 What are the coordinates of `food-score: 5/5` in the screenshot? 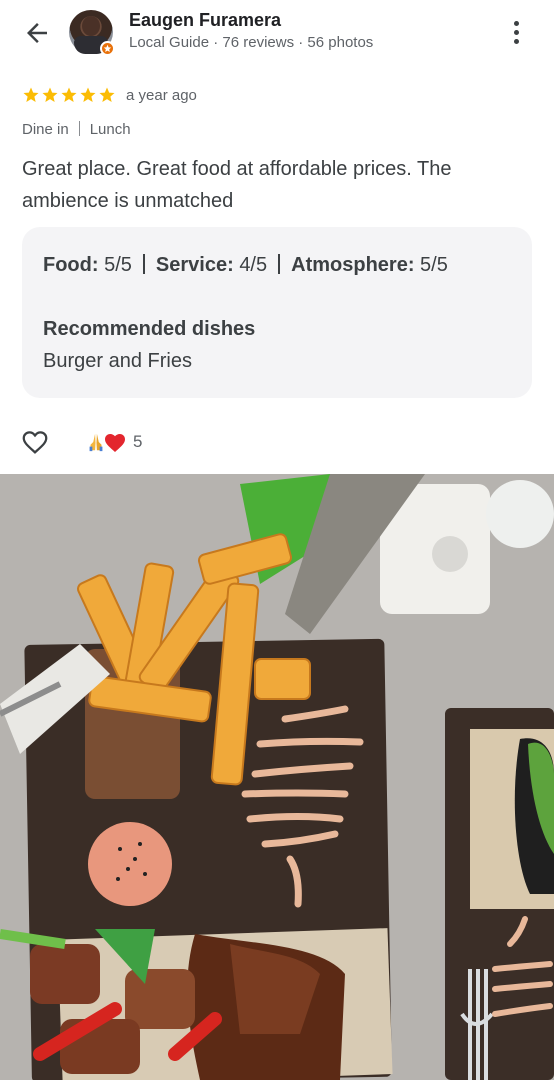 It's located at (118, 265).